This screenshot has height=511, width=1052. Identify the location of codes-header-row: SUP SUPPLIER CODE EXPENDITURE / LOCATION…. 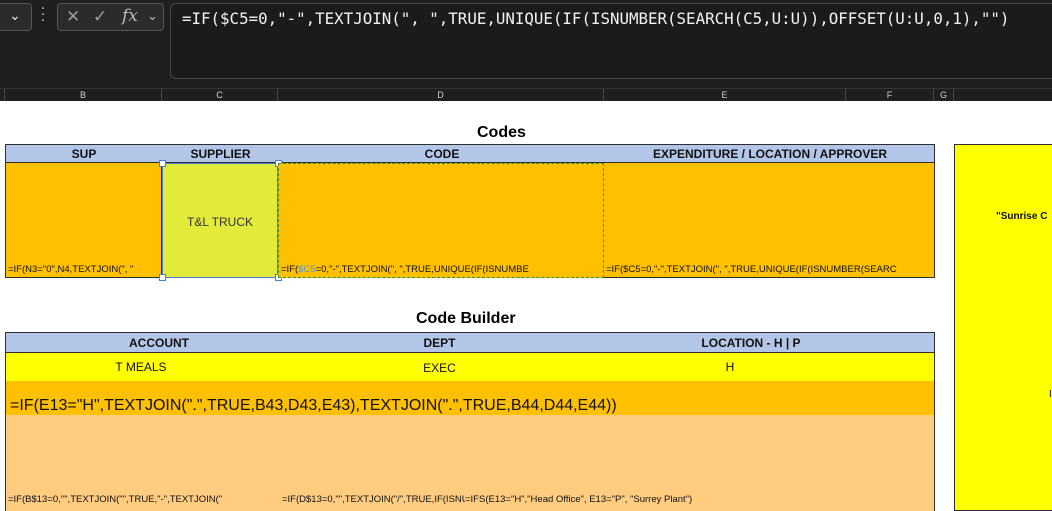
(470, 153).